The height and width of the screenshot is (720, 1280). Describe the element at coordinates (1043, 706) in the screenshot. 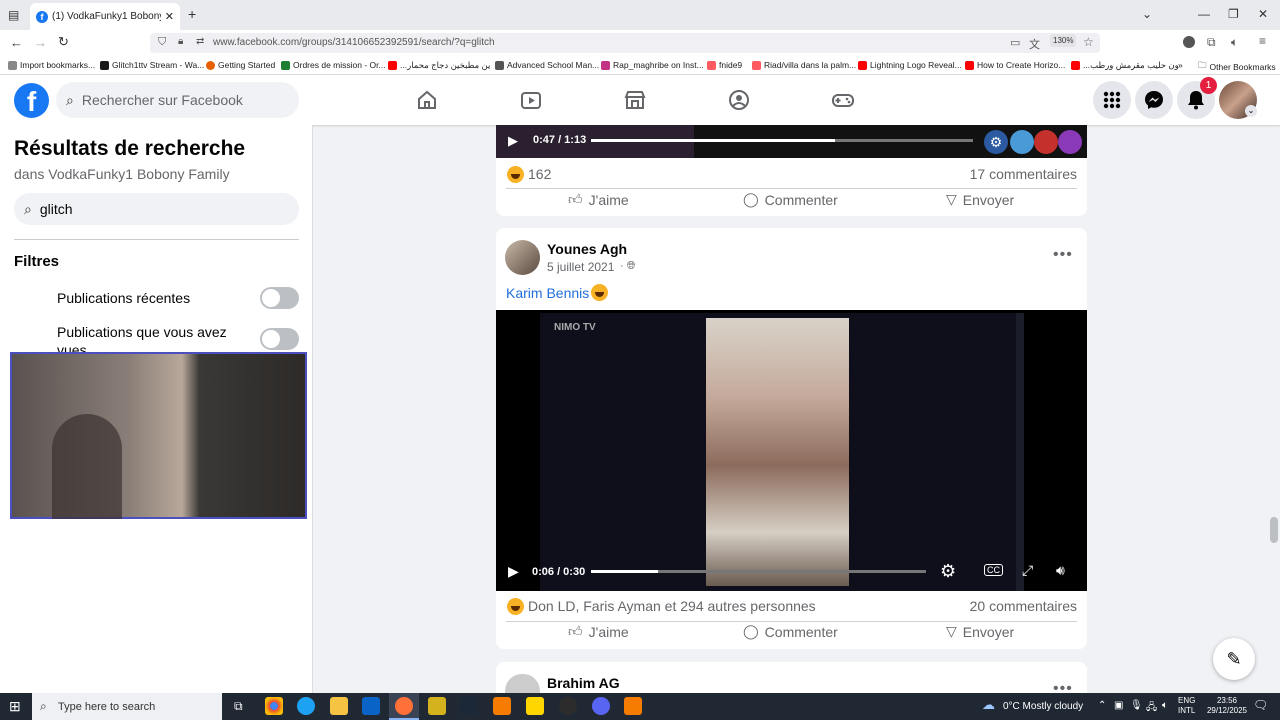

I see `weather-text: 0°C Mostly cloudy` at that location.